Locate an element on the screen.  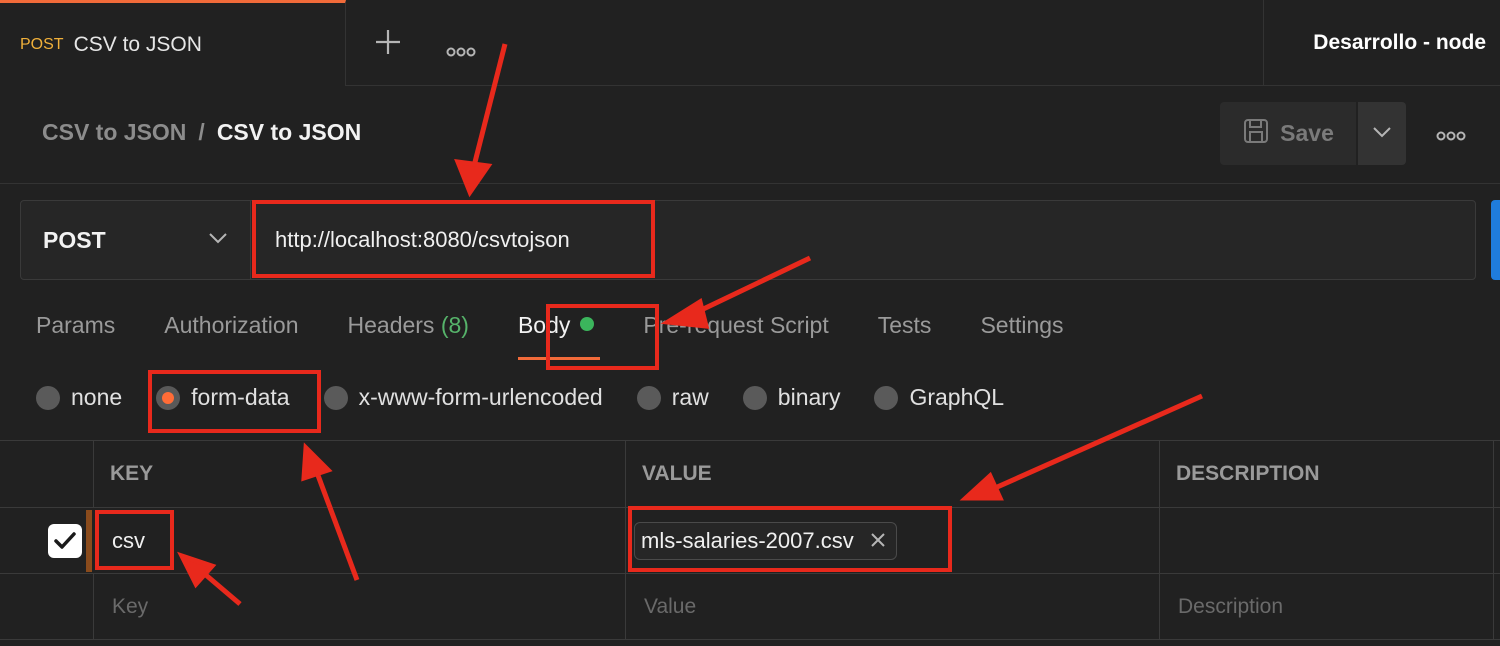
save-options-dropdown is located at coordinates (1382, 133).